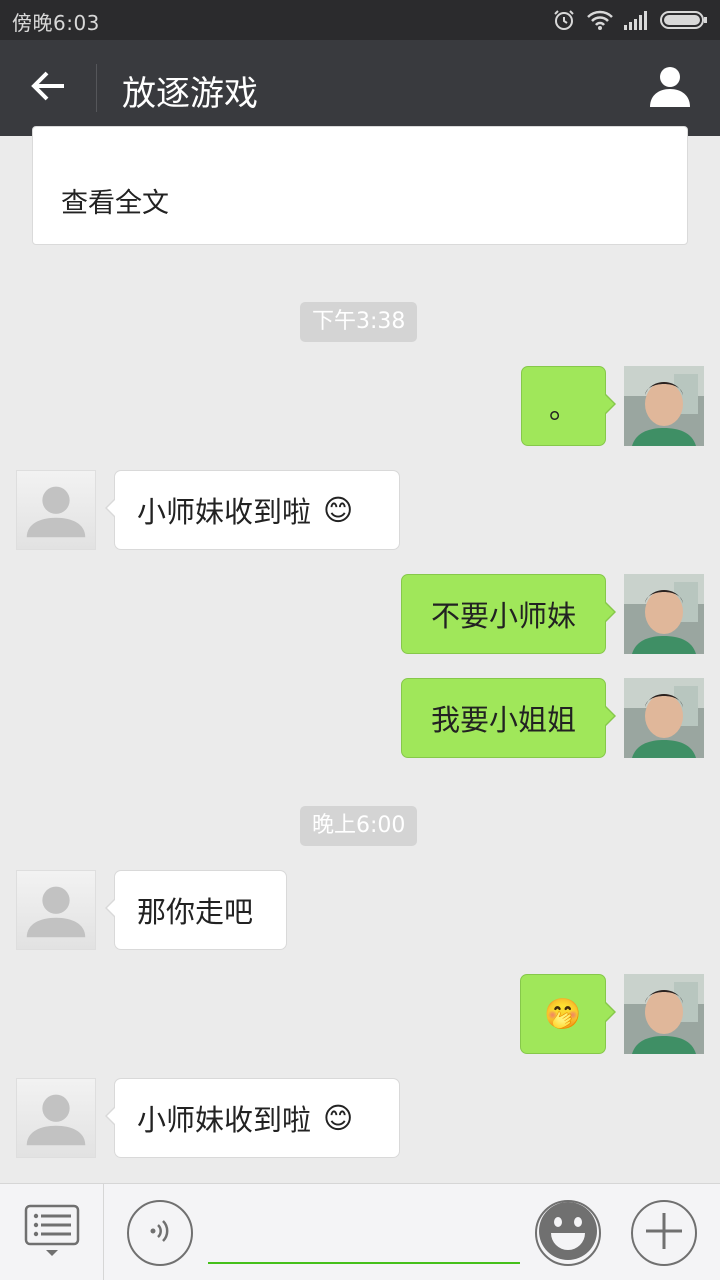 Image resolution: width=720 pixels, height=1280 pixels. I want to click on smiley-icon, so click(568, 1233).